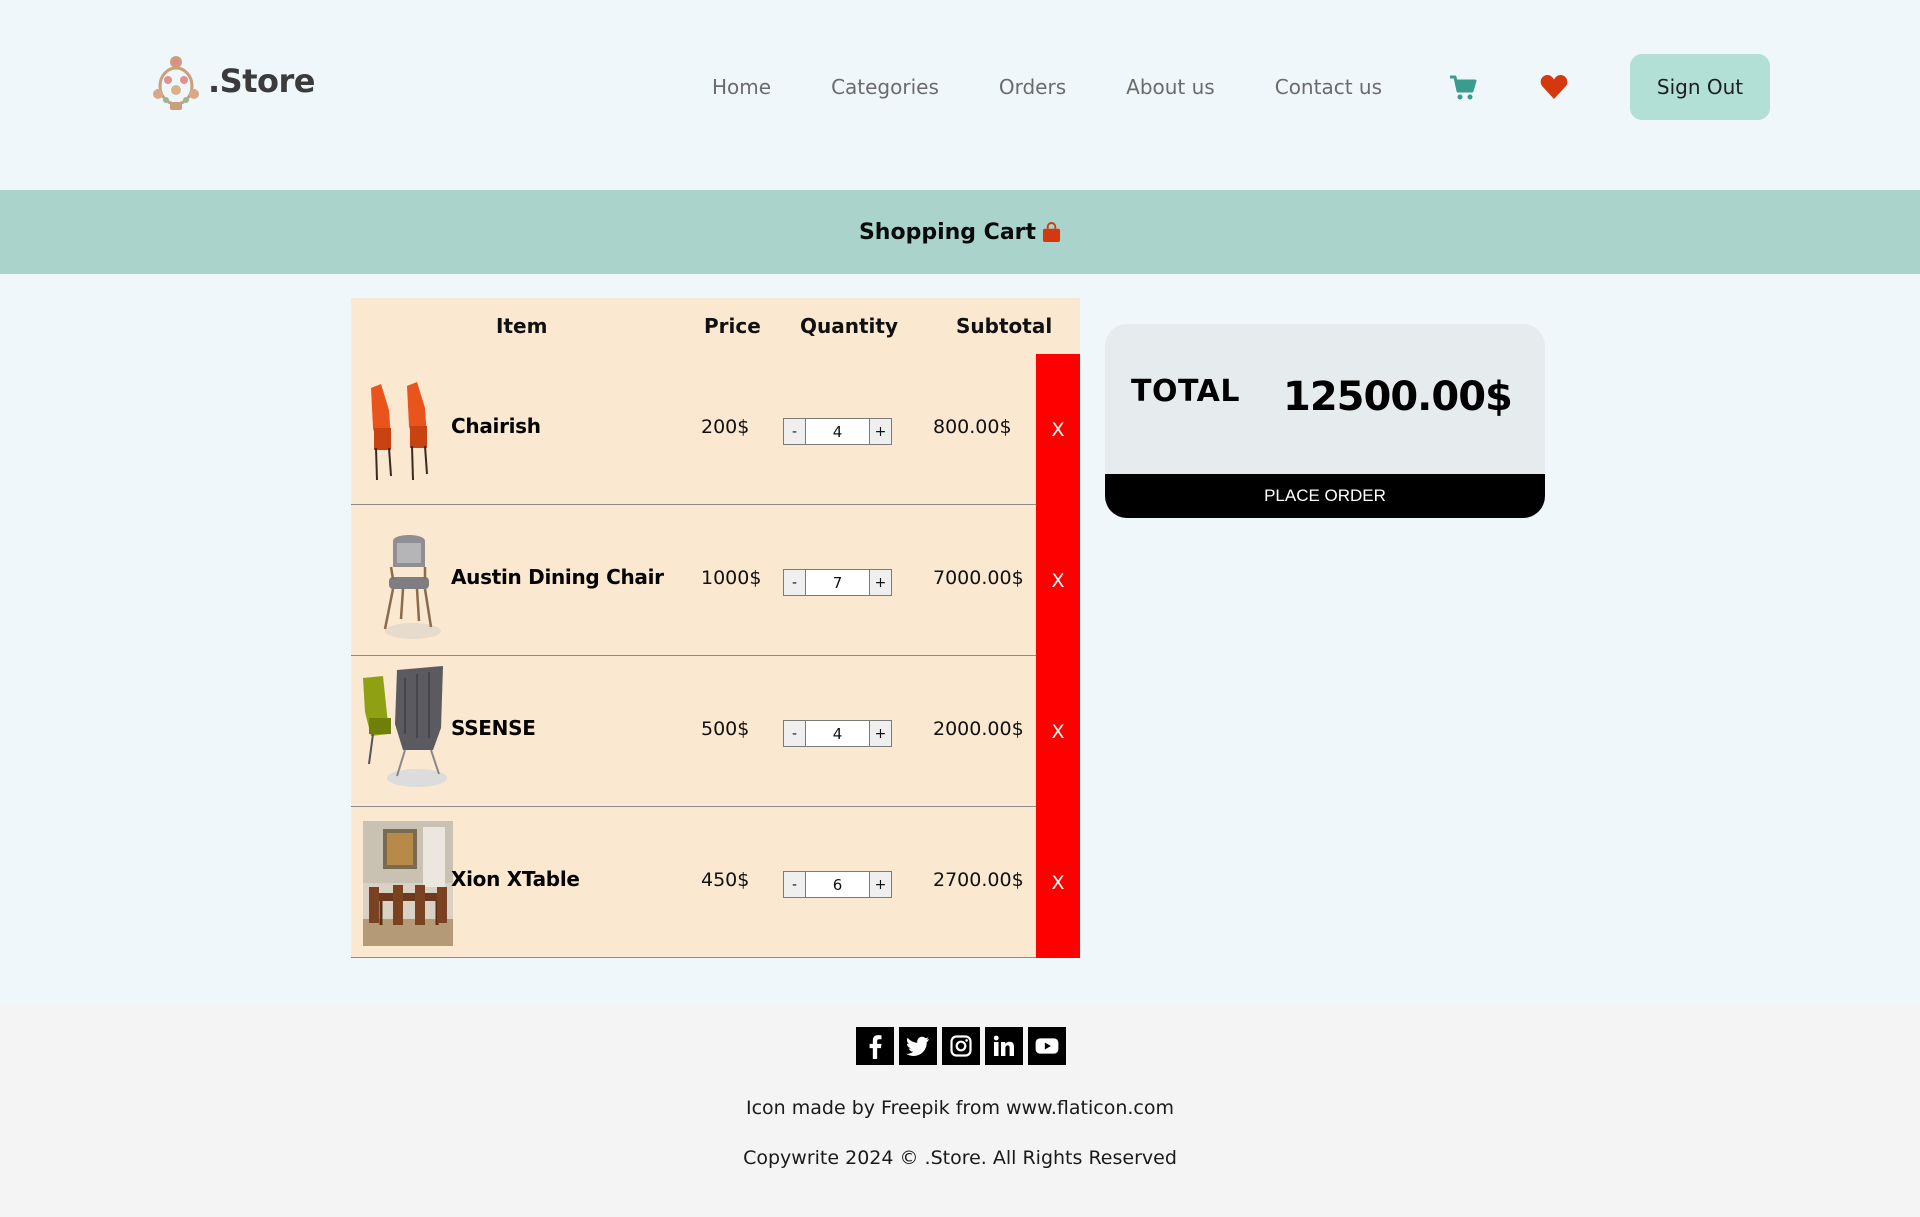 Image resolution: width=1920 pixels, height=1217 pixels. Describe the element at coordinates (1463, 87) in the screenshot. I see `cart-icon` at that location.